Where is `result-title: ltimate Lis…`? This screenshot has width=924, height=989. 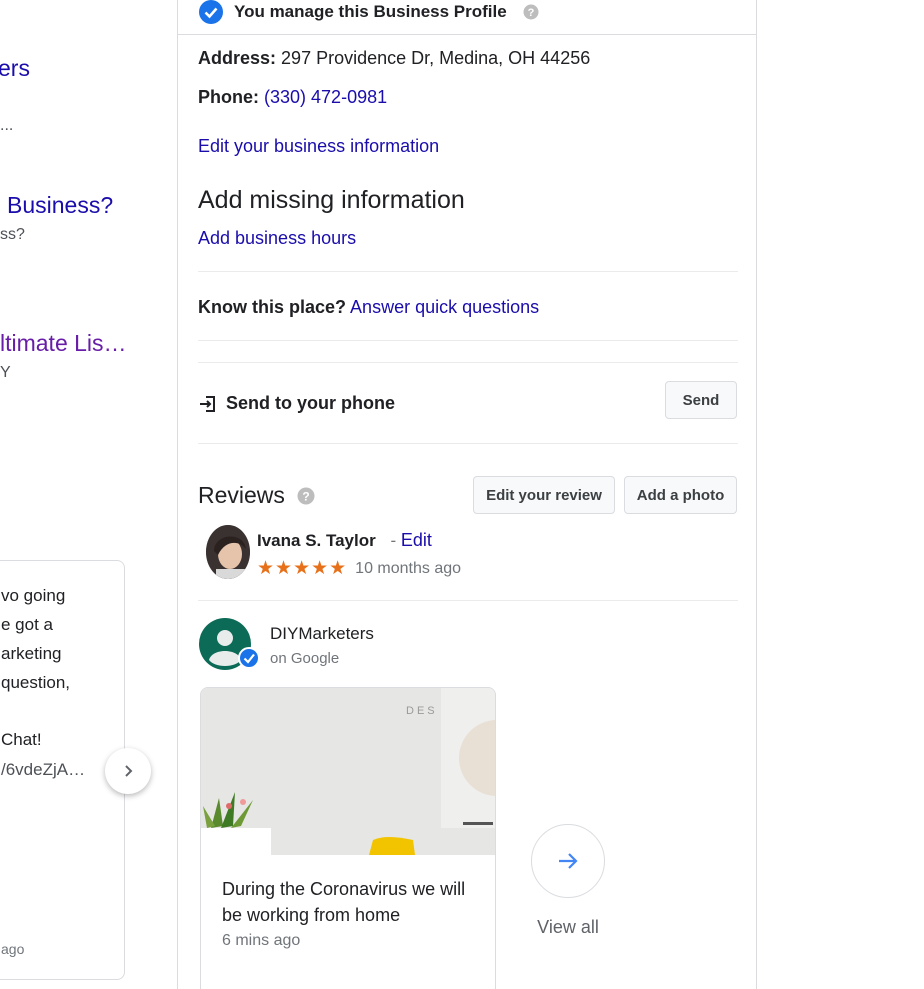
result-title: ltimate Lis… is located at coordinates (63, 343).